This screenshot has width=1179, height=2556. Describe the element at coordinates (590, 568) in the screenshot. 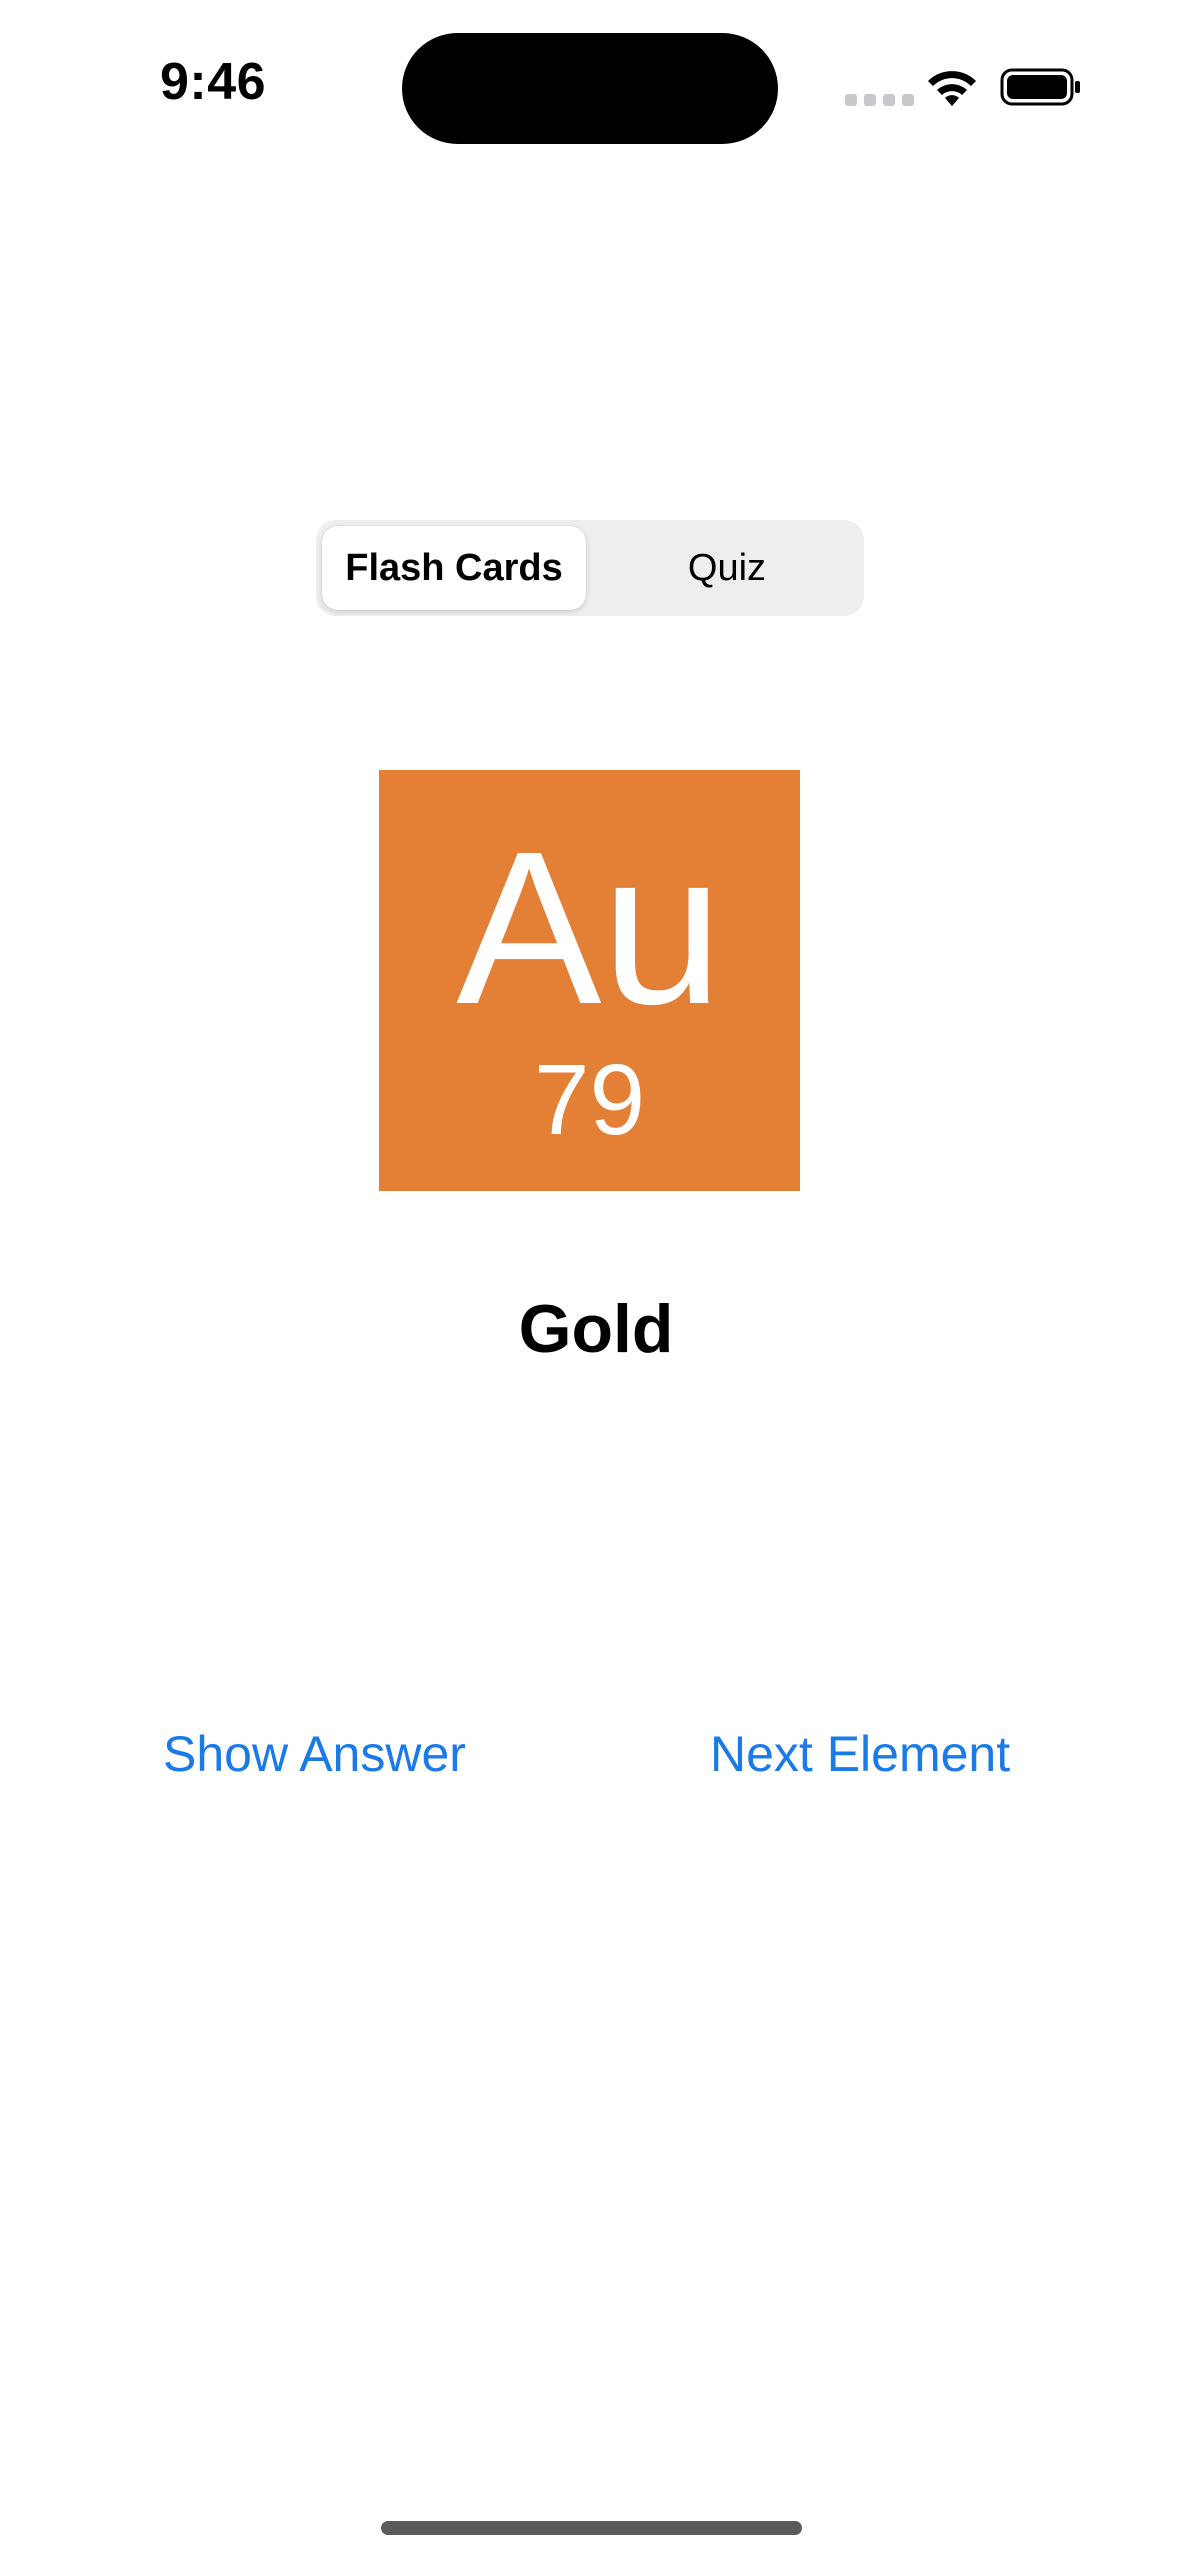

I see `mode-segmented-control: Flash Cards Quiz` at that location.